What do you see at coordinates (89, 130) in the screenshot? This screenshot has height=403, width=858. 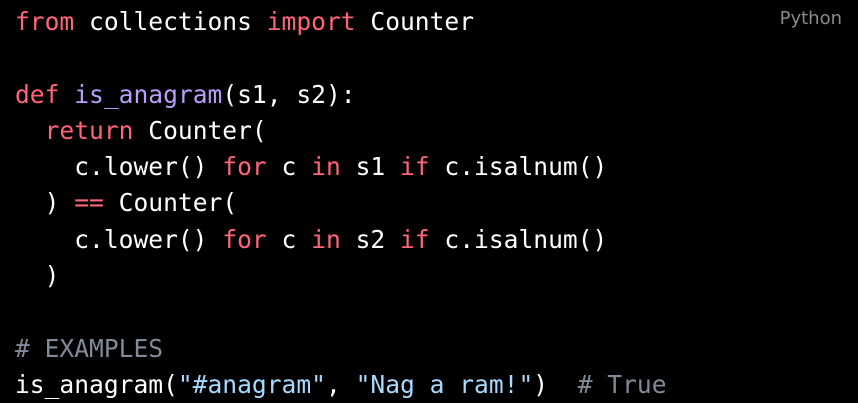 I see `keyword: return` at bounding box center [89, 130].